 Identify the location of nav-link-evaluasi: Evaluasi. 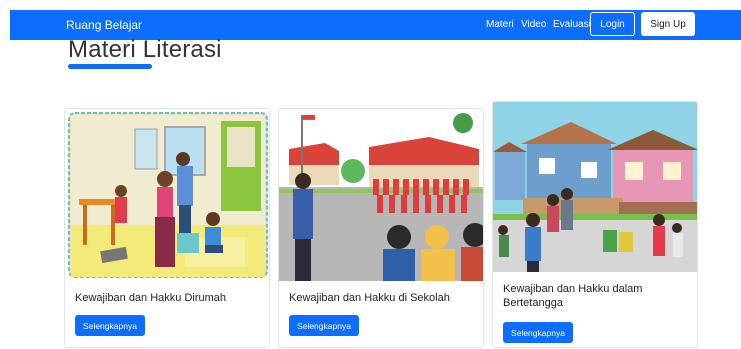
(572, 24).